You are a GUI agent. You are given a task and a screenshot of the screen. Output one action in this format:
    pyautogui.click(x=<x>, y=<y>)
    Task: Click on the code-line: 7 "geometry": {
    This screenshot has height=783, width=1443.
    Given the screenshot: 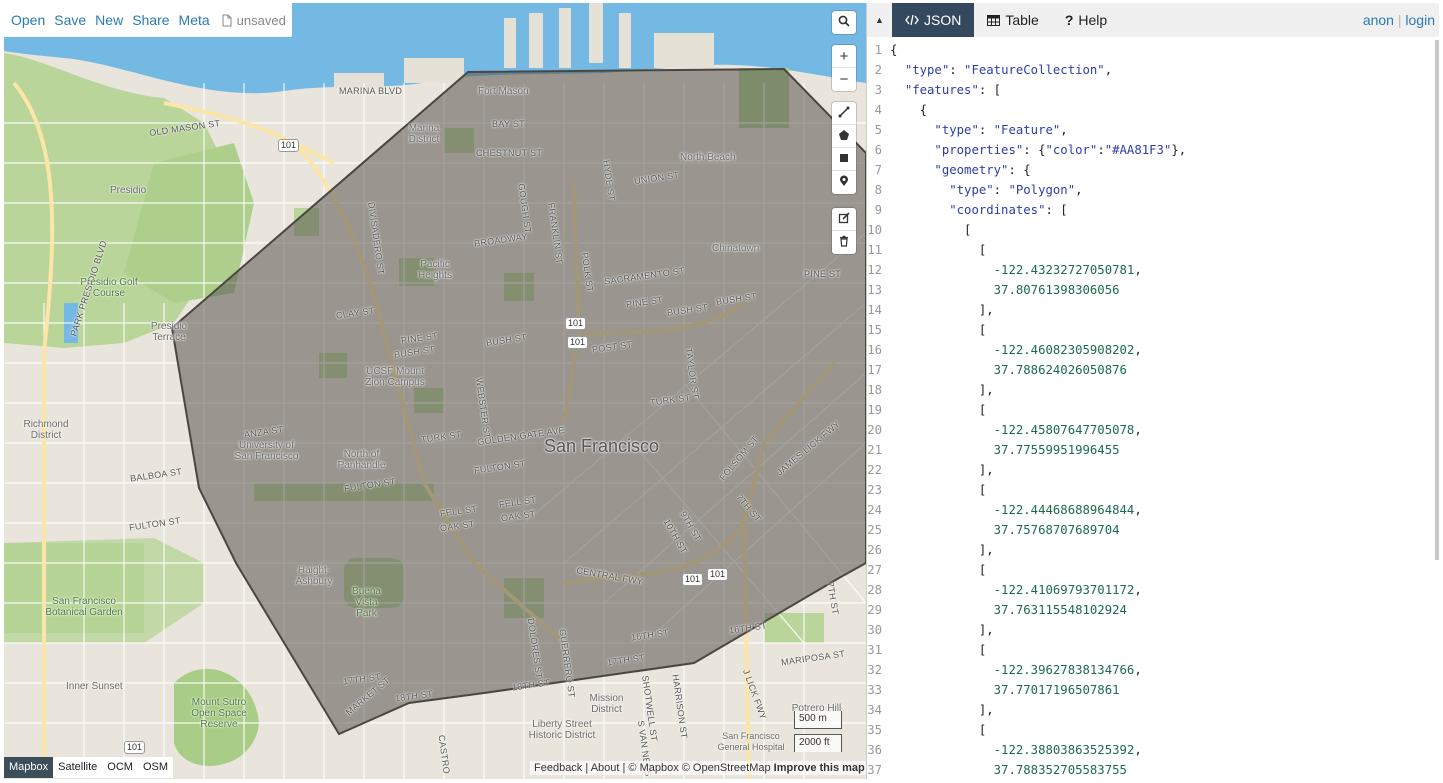 What is the action you would take?
    pyautogui.click(x=1153, y=170)
    